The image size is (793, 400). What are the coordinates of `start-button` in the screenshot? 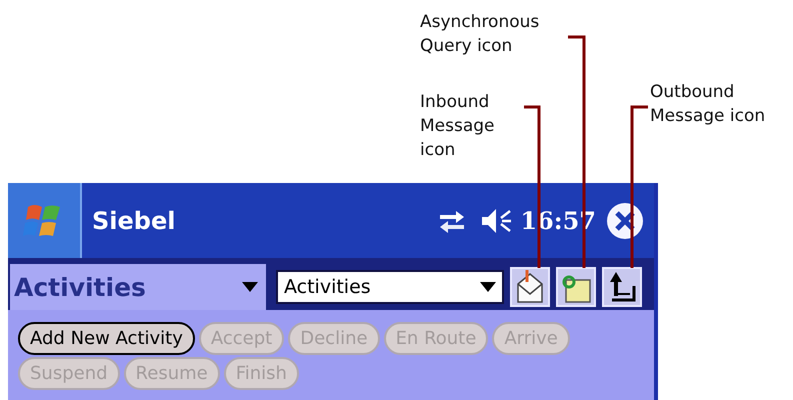 It's located at (45, 220).